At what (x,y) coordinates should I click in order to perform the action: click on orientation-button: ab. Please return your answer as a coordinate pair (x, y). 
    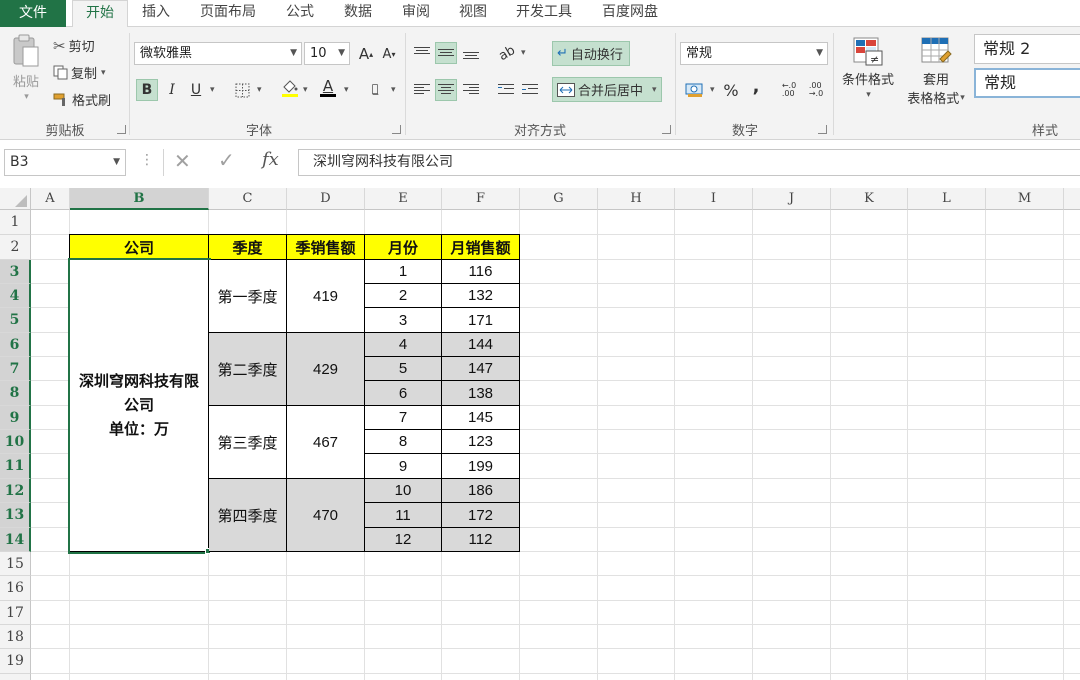
    Looking at the image, I should click on (507, 53).